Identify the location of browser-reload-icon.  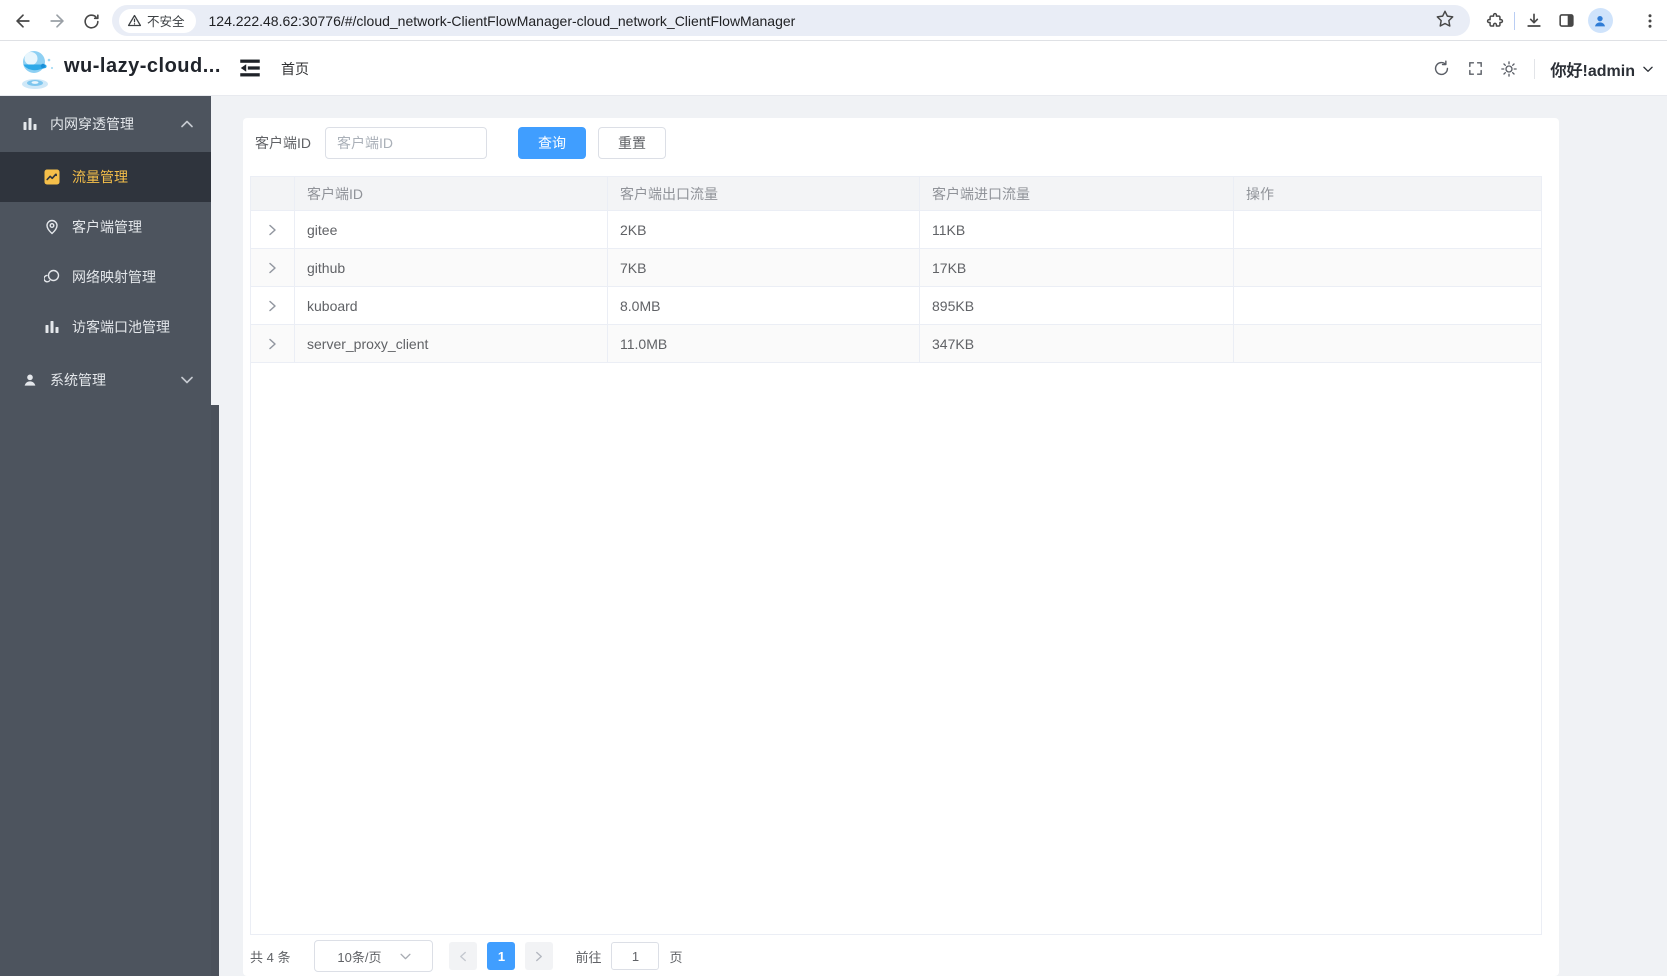
(91, 21).